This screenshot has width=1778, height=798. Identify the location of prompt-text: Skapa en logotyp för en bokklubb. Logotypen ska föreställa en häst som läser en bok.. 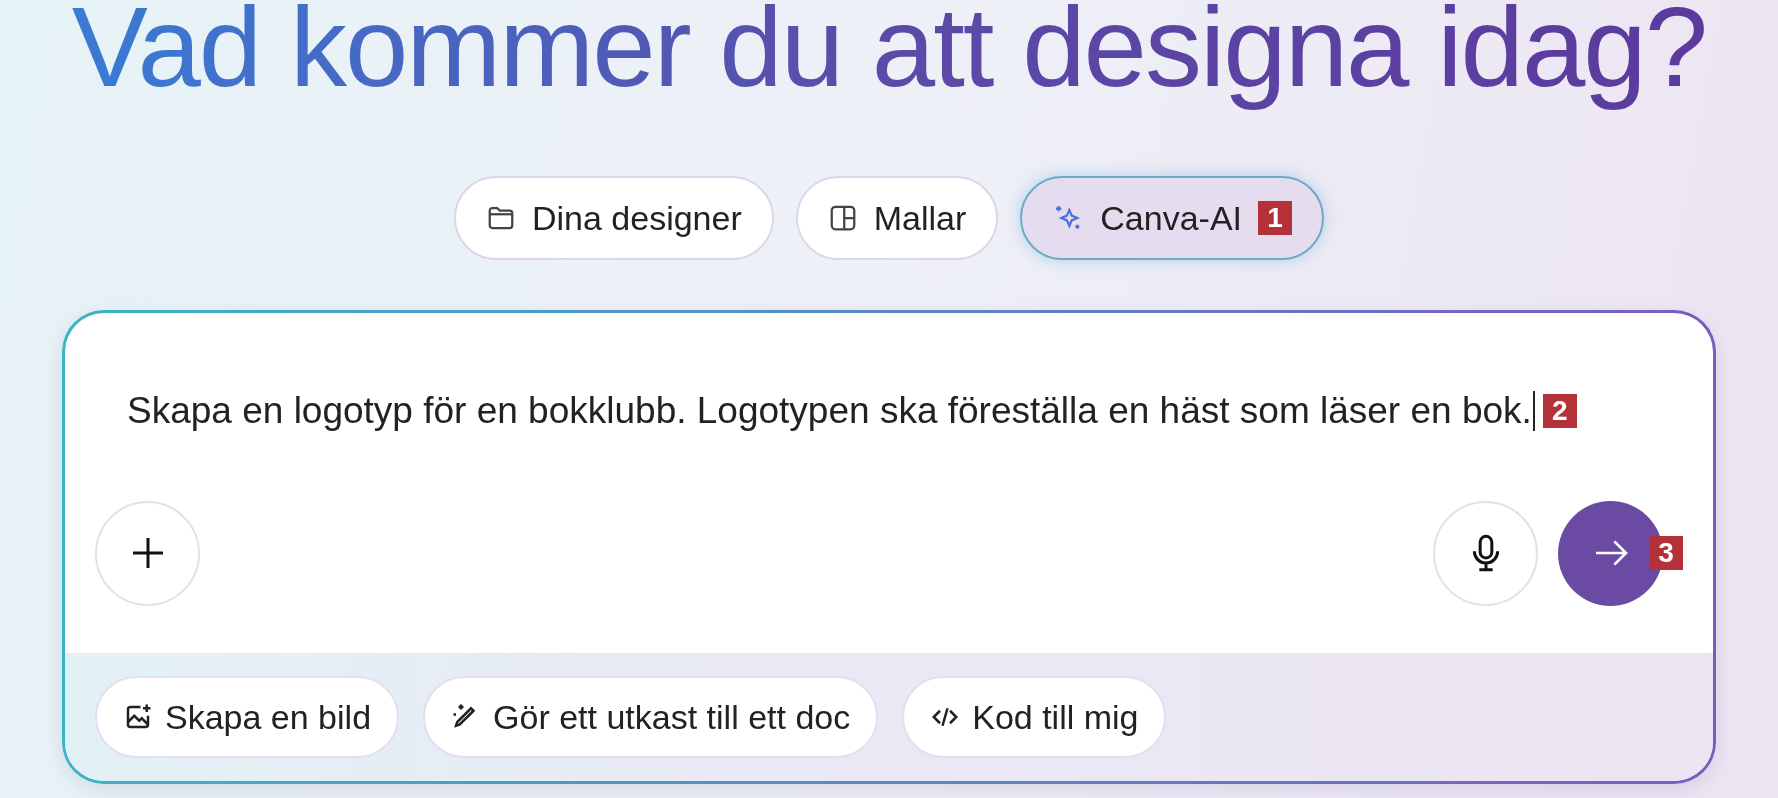
(829, 411).